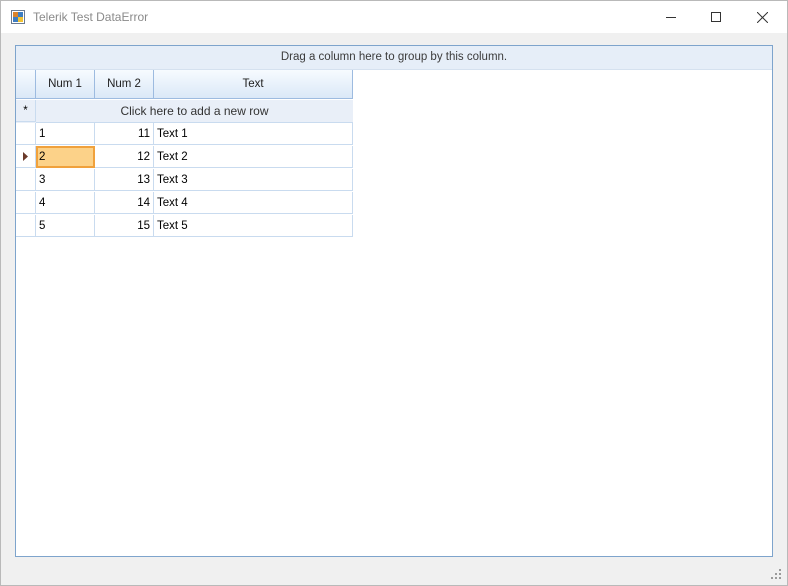 Image resolution: width=788 pixels, height=586 pixels. What do you see at coordinates (124, 180) in the screenshot?
I see `cell-num2: 13` at bounding box center [124, 180].